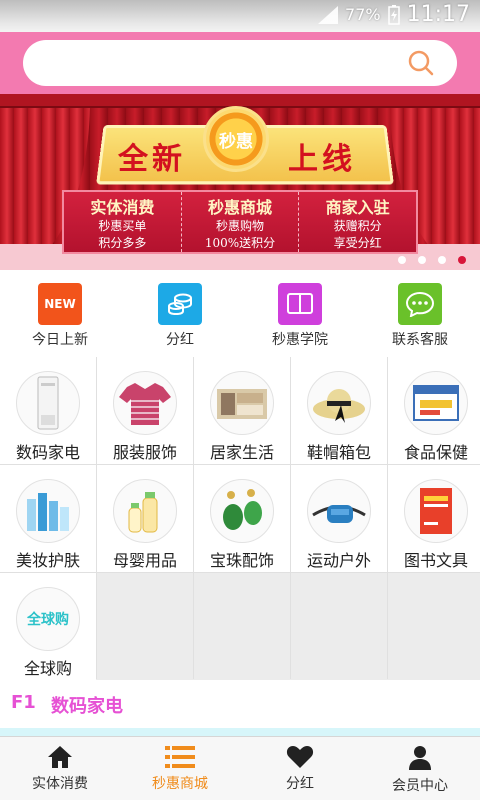  Describe the element at coordinates (420, 340) in the screenshot. I see `quick-link-label: 联系客服` at that location.